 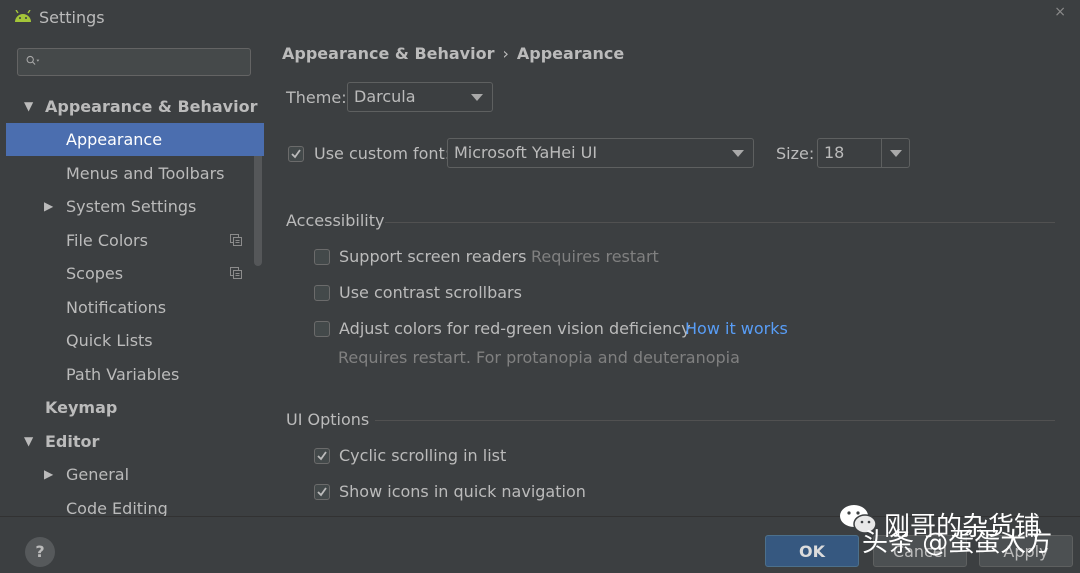 I want to click on breadcrumb: Appearance & Behavior › Appearance, so click(x=453, y=53).